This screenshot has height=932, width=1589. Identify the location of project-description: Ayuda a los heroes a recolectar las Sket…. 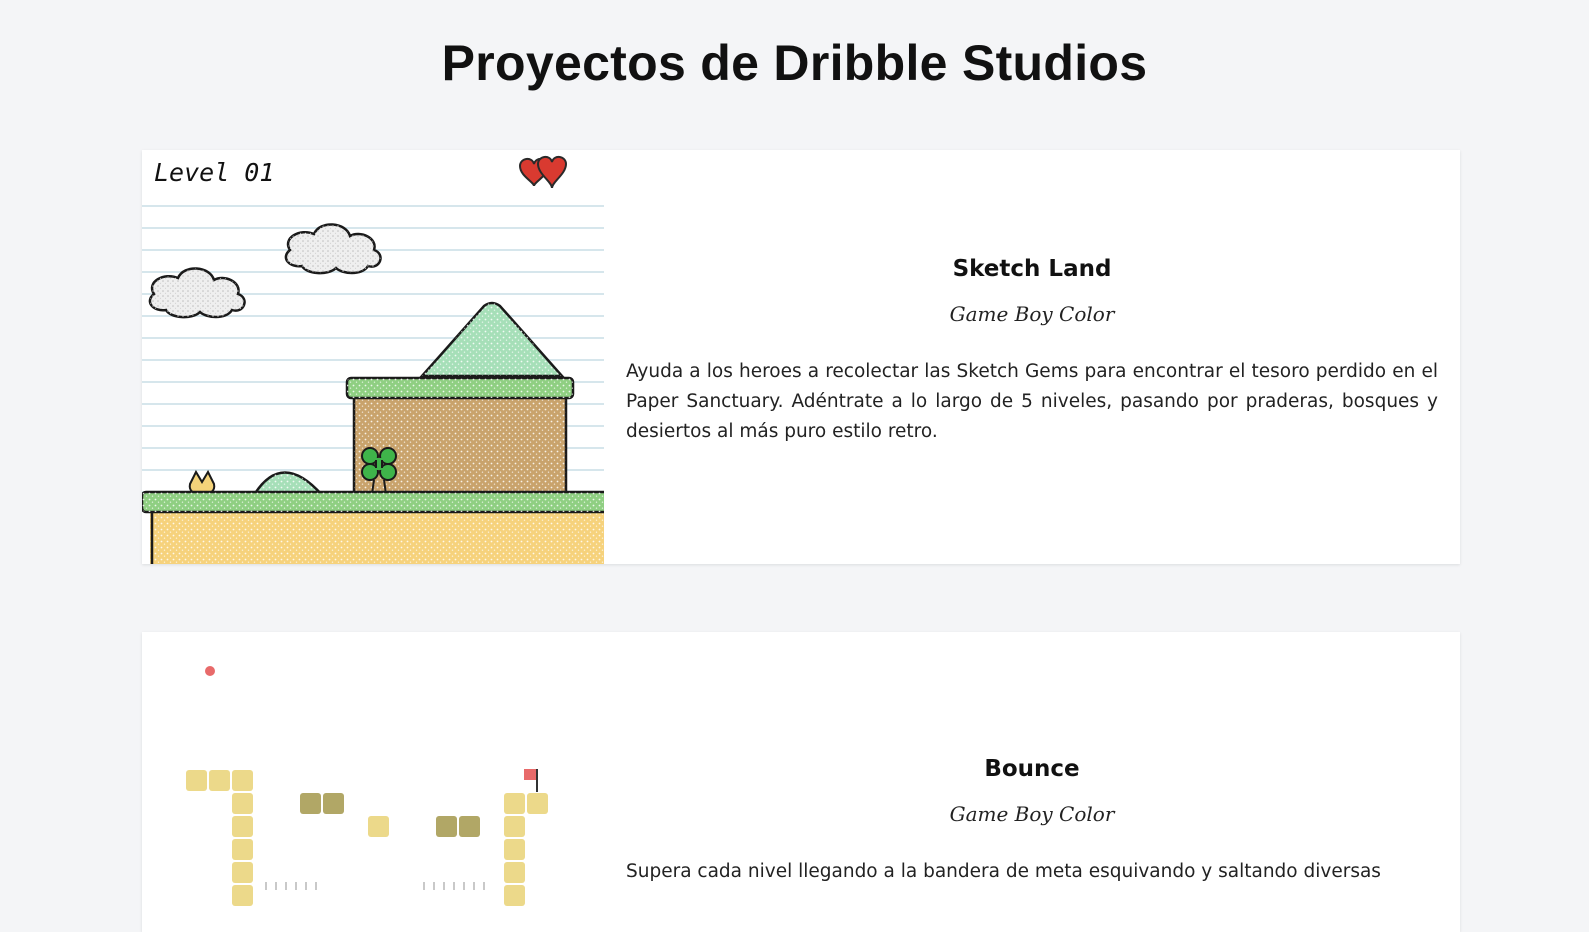
(1032, 401).